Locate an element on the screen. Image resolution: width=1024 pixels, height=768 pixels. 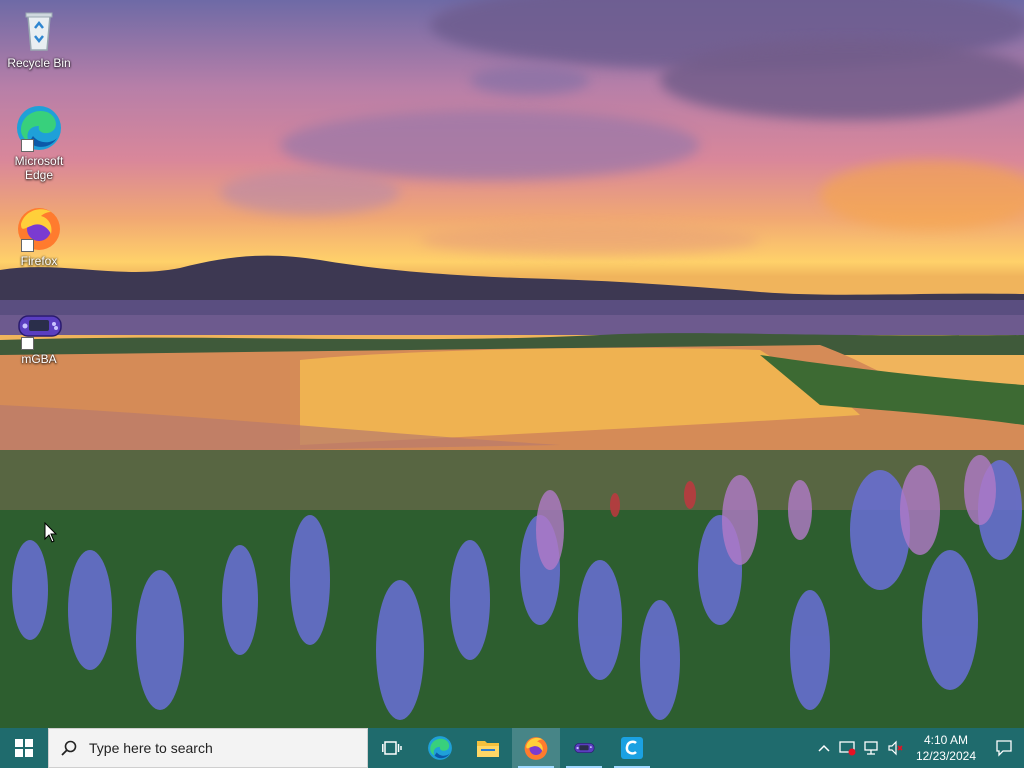
taskbar-clock: 4:10 AM 12/23/2024 is located at coordinates (946, 748).